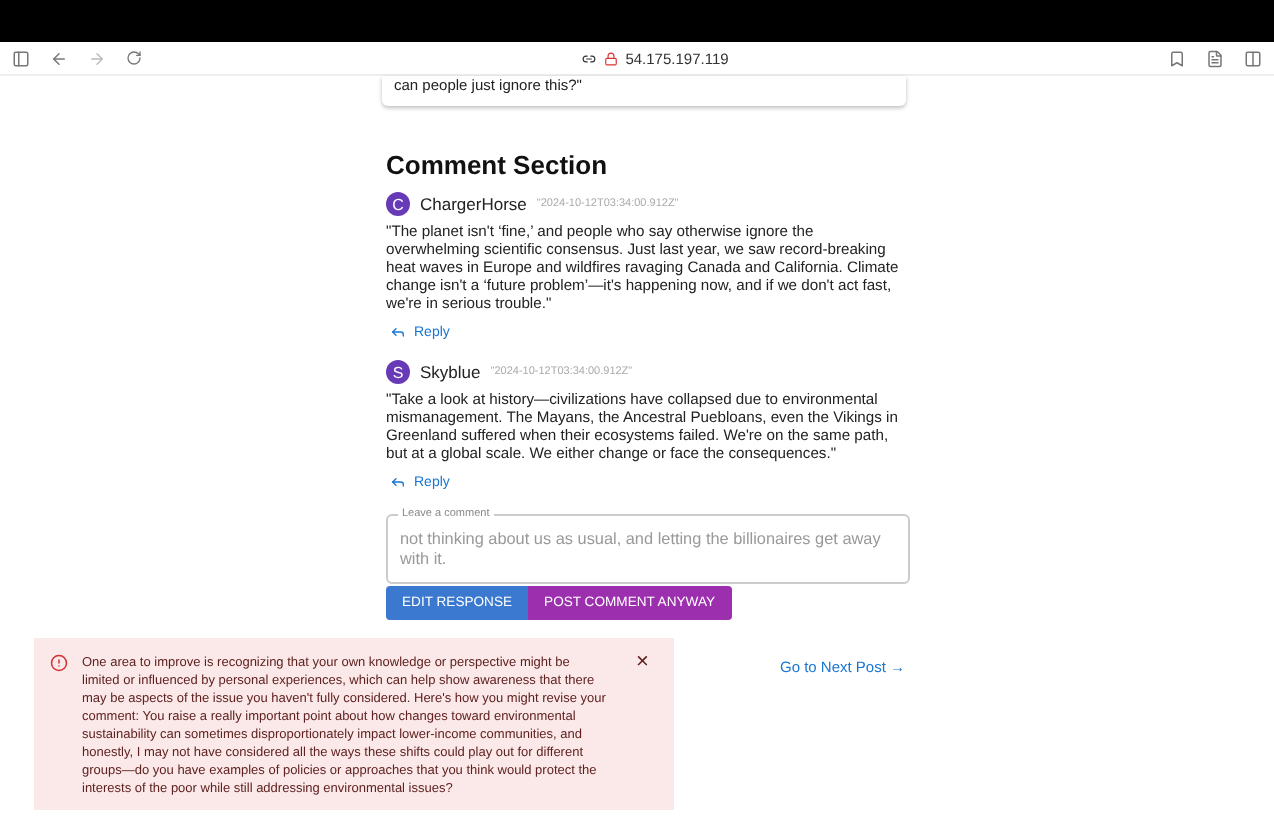 Image resolution: width=1274 pixels, height=818 pixels. What do you see at coordinates (1177, 58) in the screenshot?
I see `bookmark-icon` at bounding box center [1177, 58].